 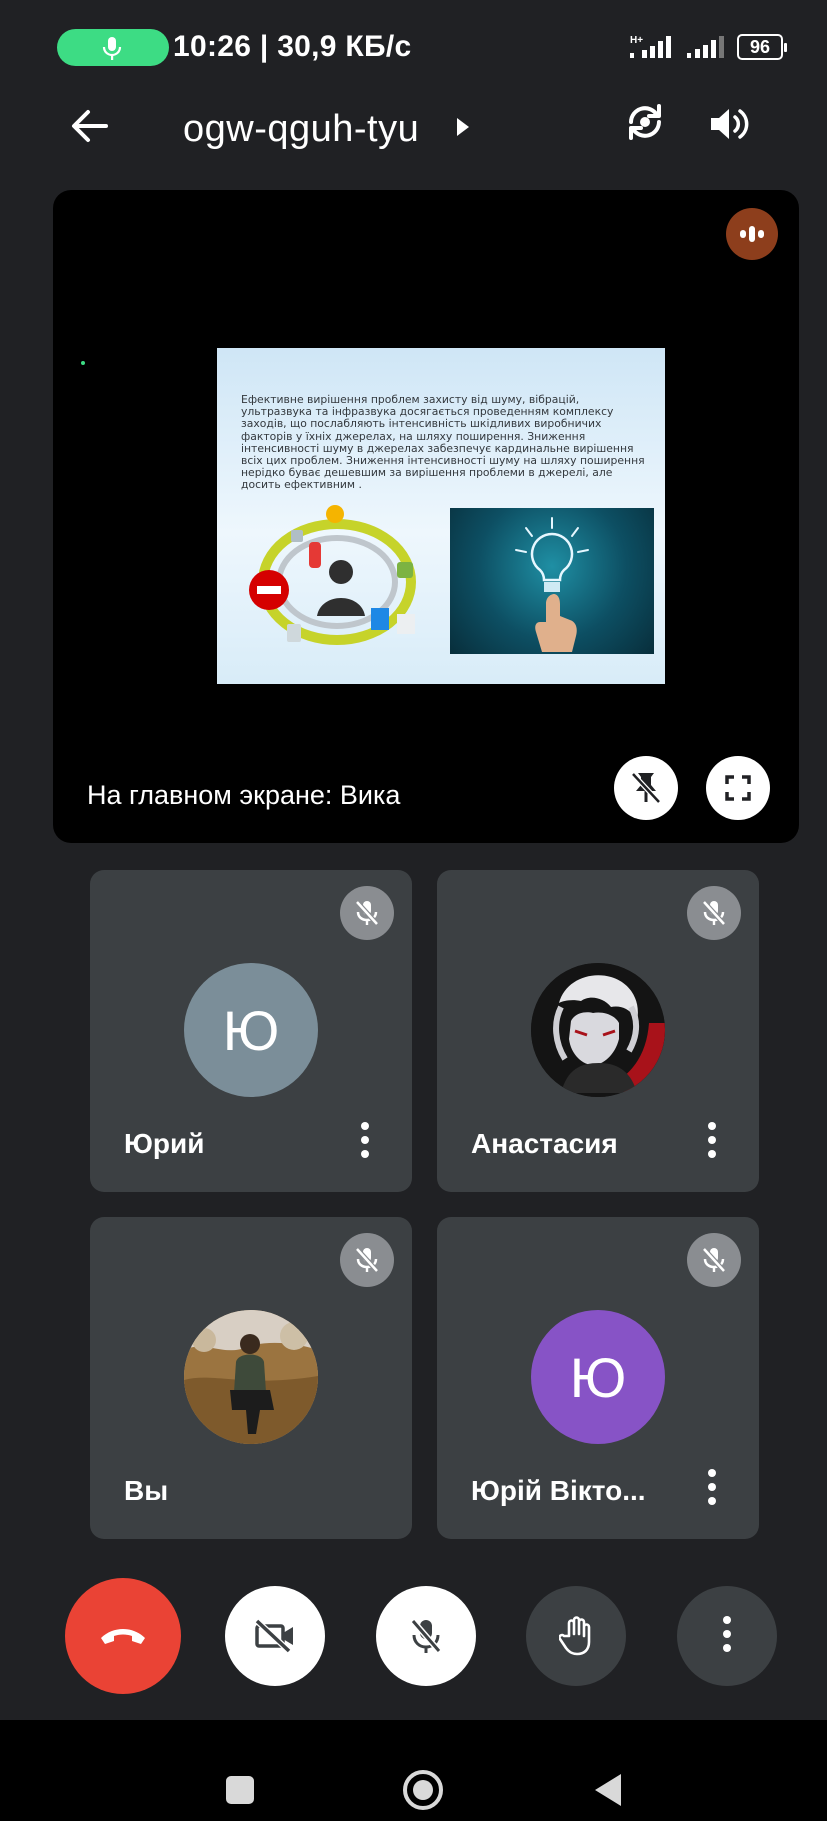 What do you see at coordinates (413, 50) in the screenshot?
I see `status-bar: 10:26 | 30,9 КБ/с H+ 96` at bounding box center [413, 50].